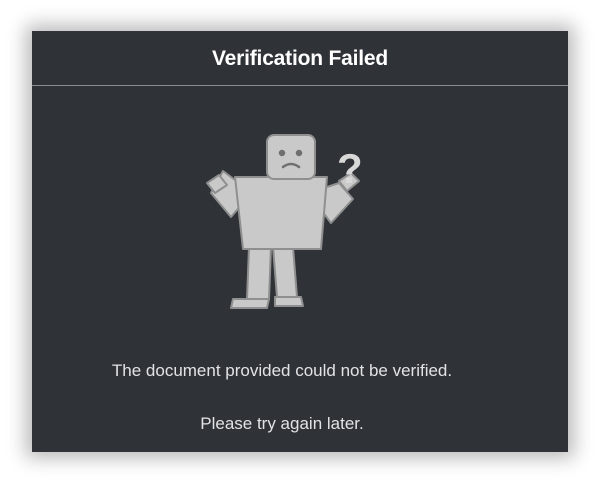 This screenshot has width=600, height=486. I want to click on dialog-title: Verification Failed, so click(300, 58).